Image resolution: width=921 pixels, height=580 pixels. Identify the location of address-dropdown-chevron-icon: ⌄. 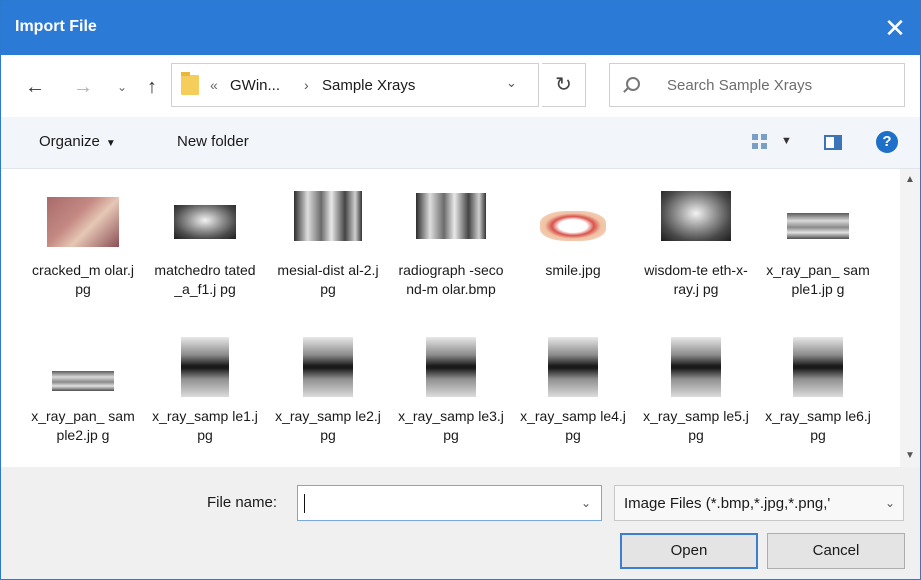
(511, 83).